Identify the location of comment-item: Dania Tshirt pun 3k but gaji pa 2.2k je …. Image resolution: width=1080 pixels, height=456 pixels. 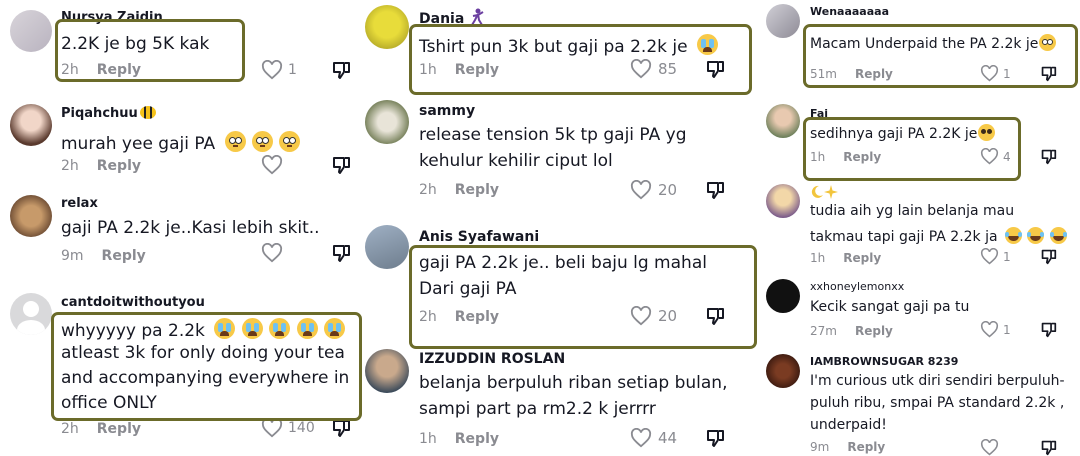
(556, 47).